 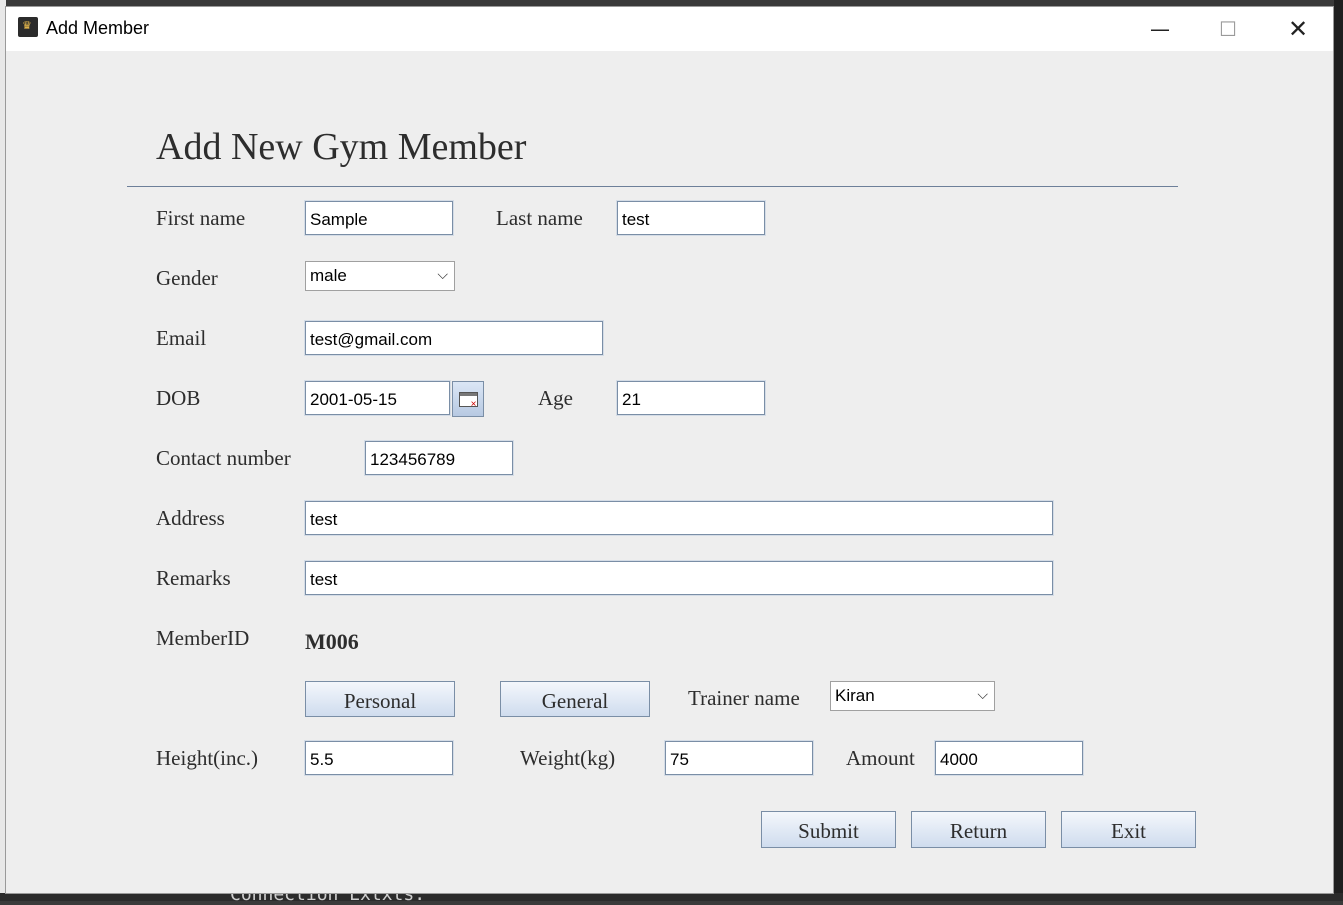 I want to click on maximize-icon: ☐, so click(x=1228, y=29).